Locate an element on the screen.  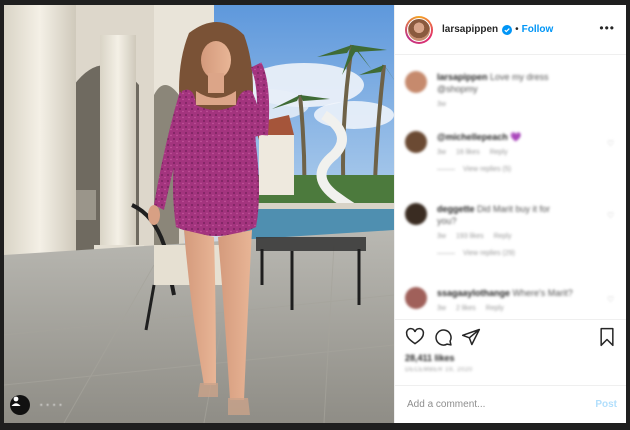
comment-input is located at coordinates (500, 404).